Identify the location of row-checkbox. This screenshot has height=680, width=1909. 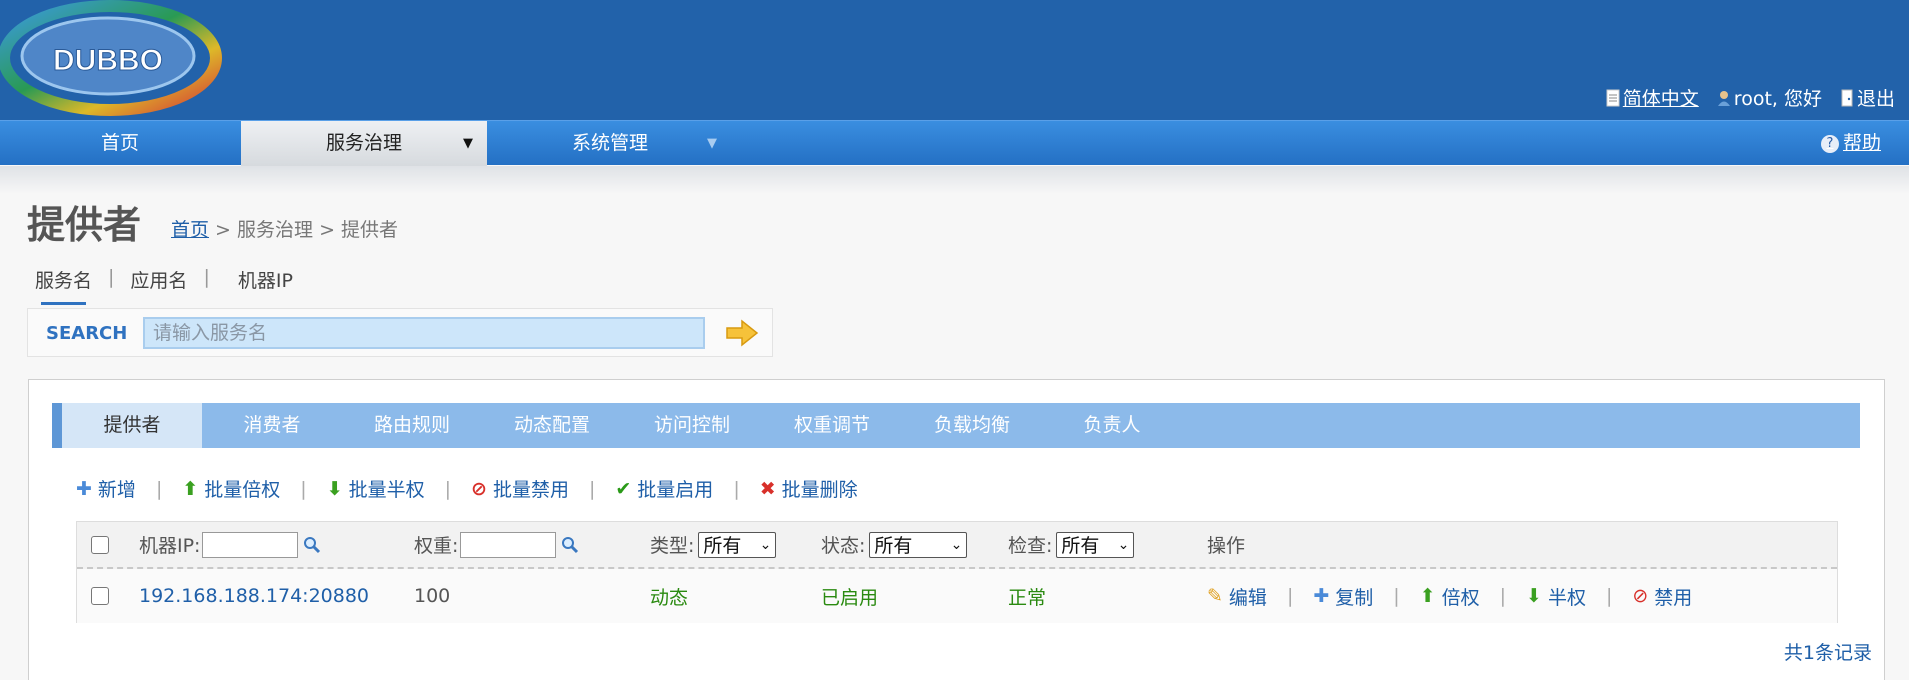
(100, 596).